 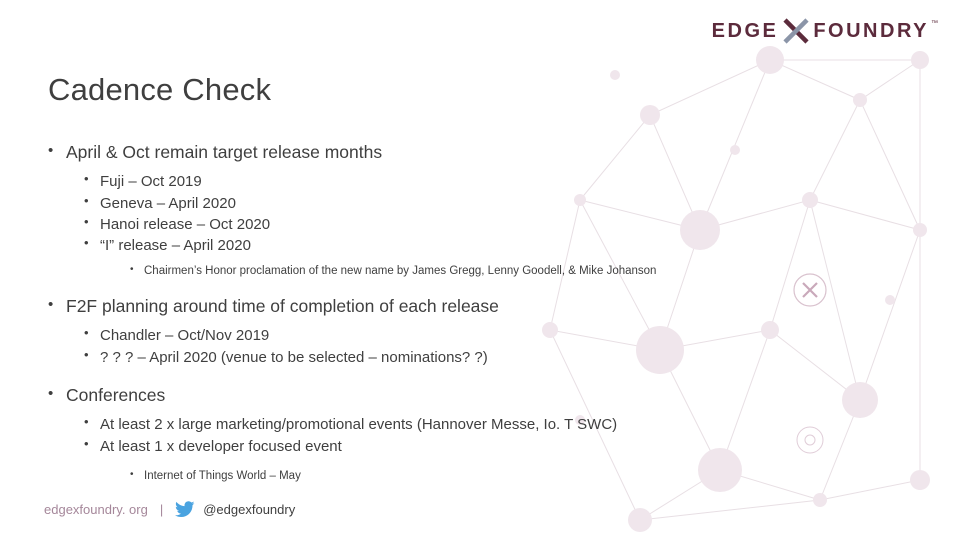 What do you see at coordinates (249, 509) in the screenshot?
I see `footer-twitter-handle: @edgexfoundry` at bounding box center [249, 509].